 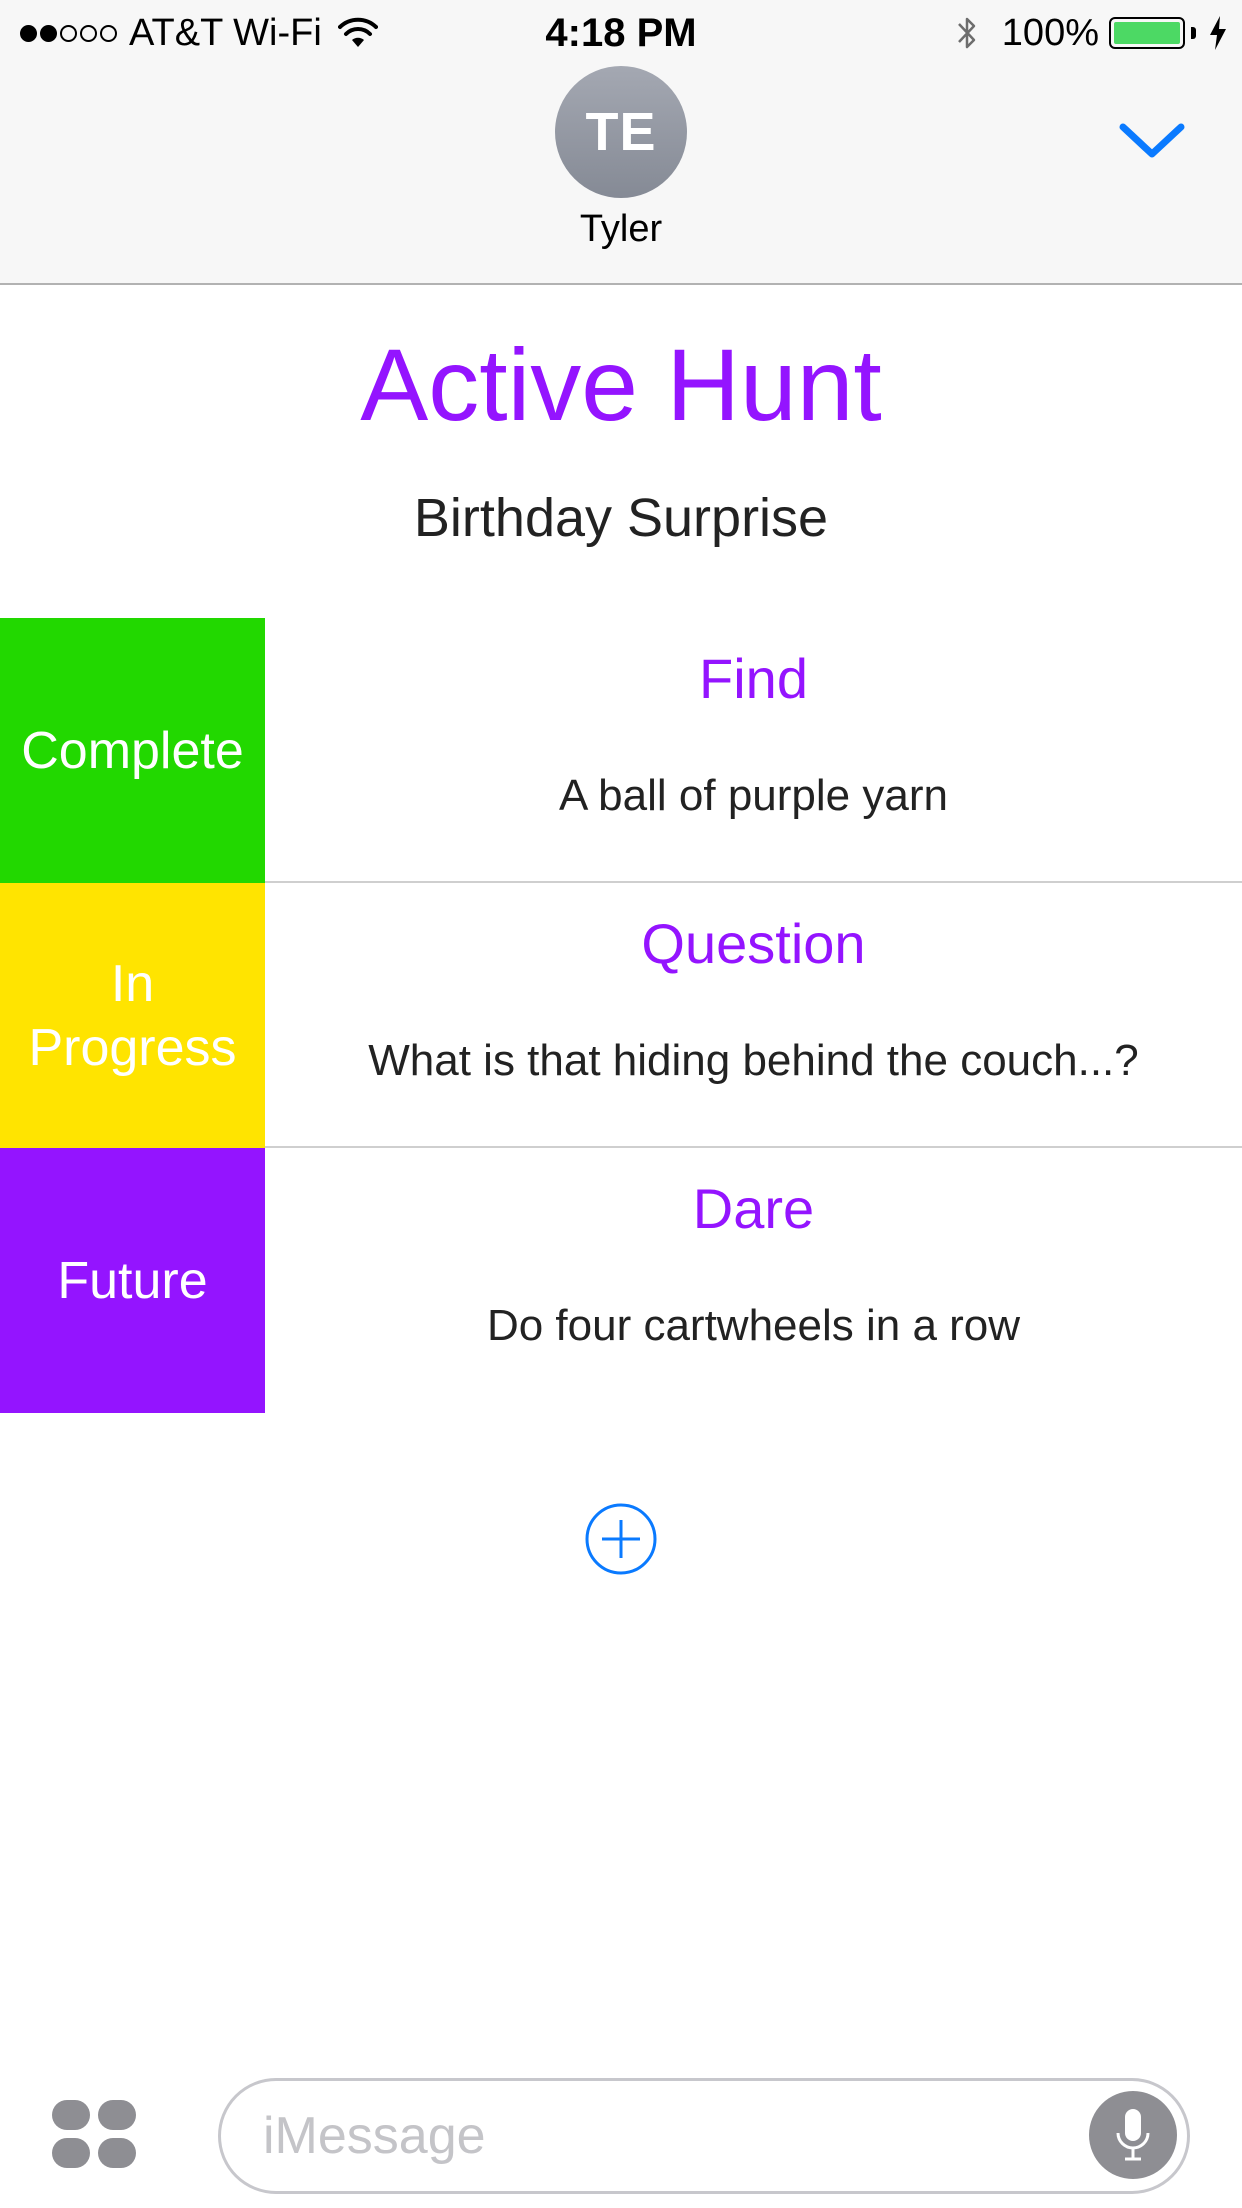 I want to click on message-composer, so click(x=704, y=2136).